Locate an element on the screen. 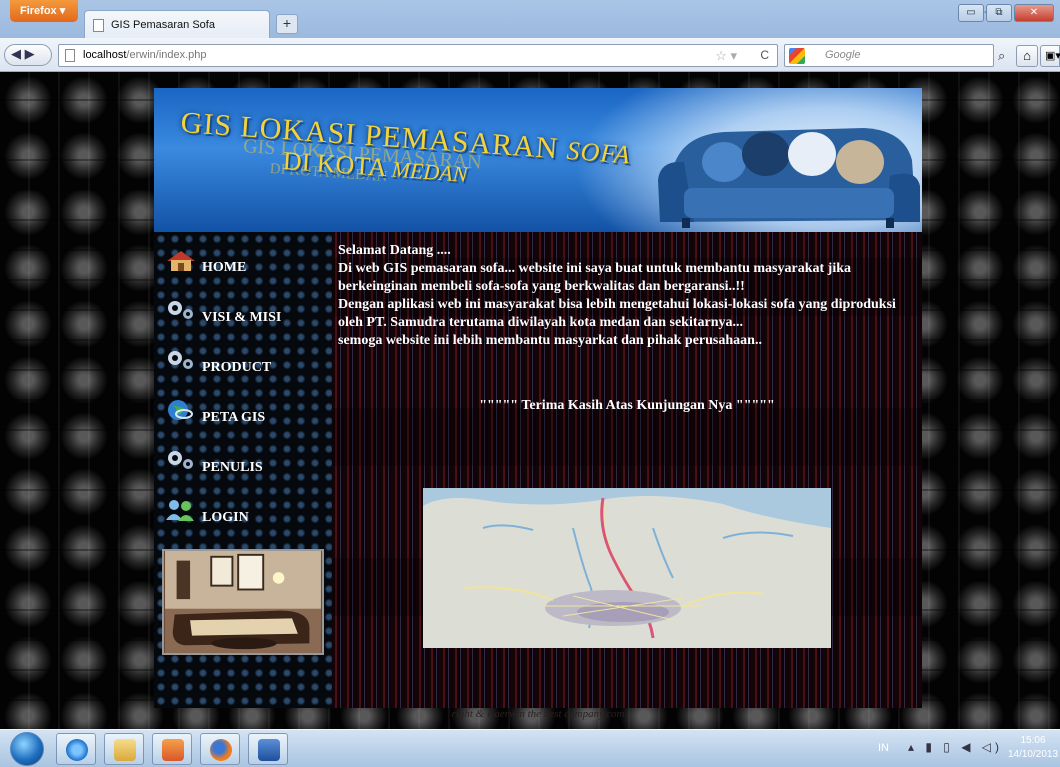  taskbar-firefox-button is located at coordinates (220, 749).